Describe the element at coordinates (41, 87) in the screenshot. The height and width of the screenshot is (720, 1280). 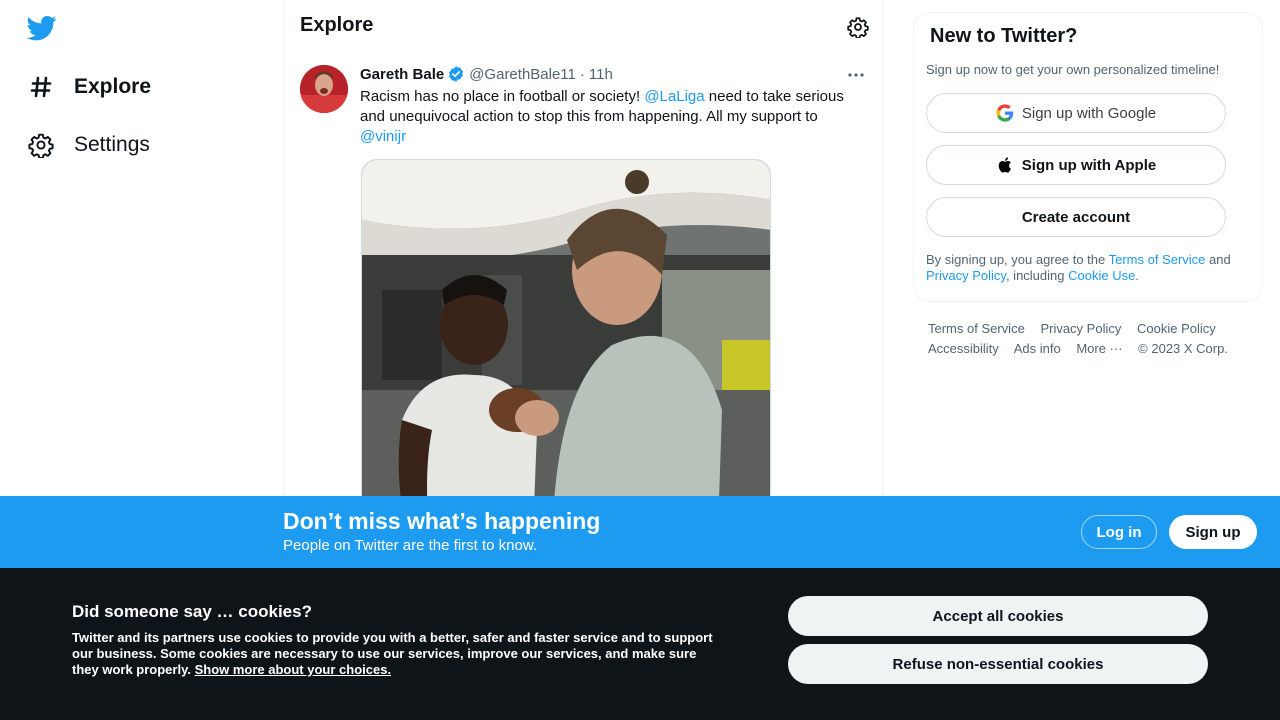
I see `hashtag-icon` at that location.